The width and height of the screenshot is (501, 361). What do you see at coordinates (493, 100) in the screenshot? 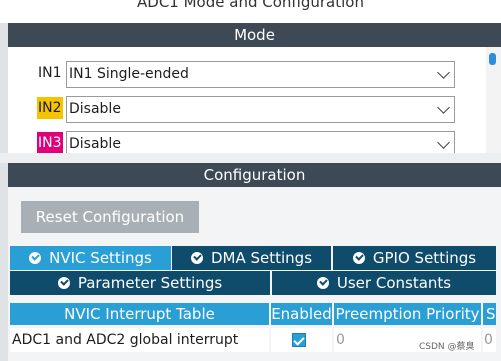
I see `mode-scrollbar` at bounding box center [493, 100].